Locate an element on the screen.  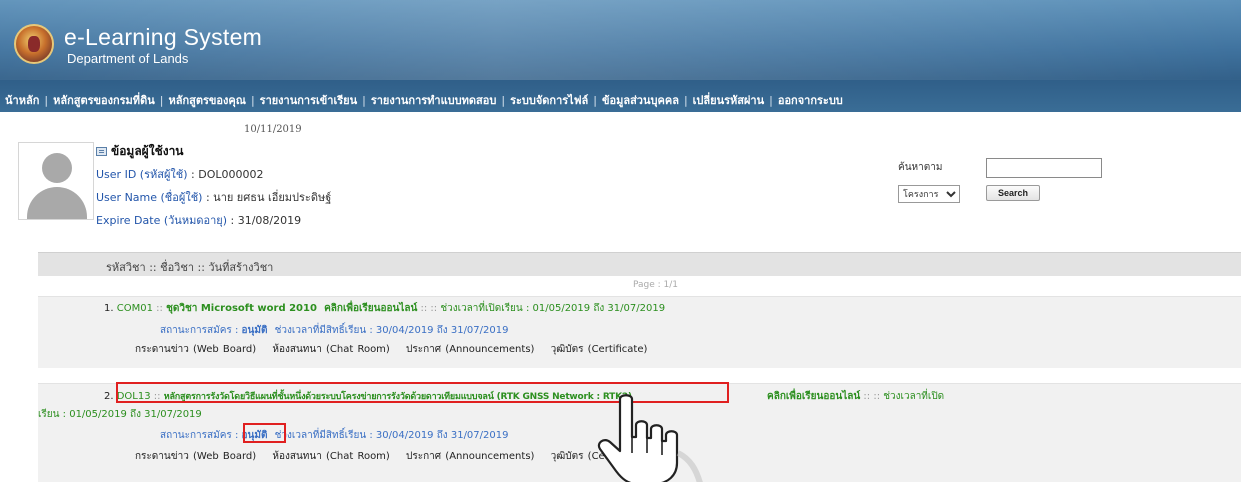
seal-logo-icon is located at coordinates (34, 44).